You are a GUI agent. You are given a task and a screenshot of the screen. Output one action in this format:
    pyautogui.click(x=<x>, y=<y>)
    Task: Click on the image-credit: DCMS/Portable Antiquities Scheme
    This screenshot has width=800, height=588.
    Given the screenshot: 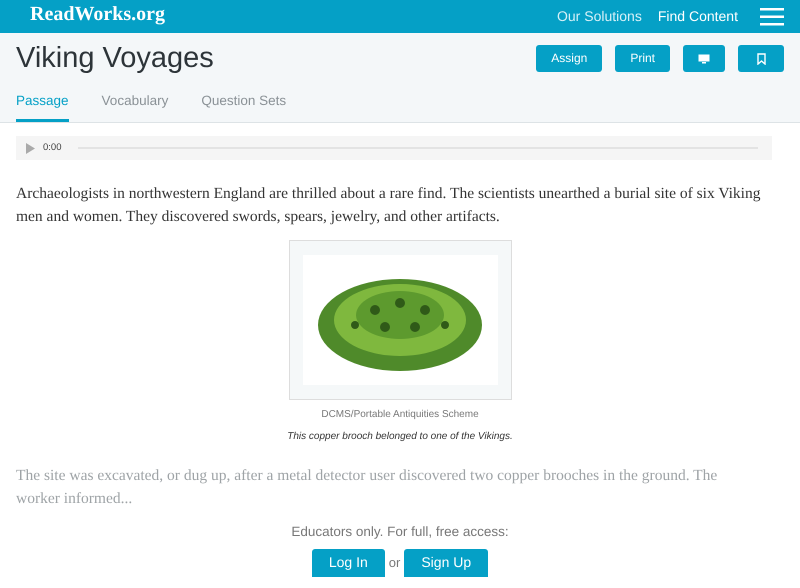 What is the action you would take?
    pyautogui.click(x=400, y=415)
    